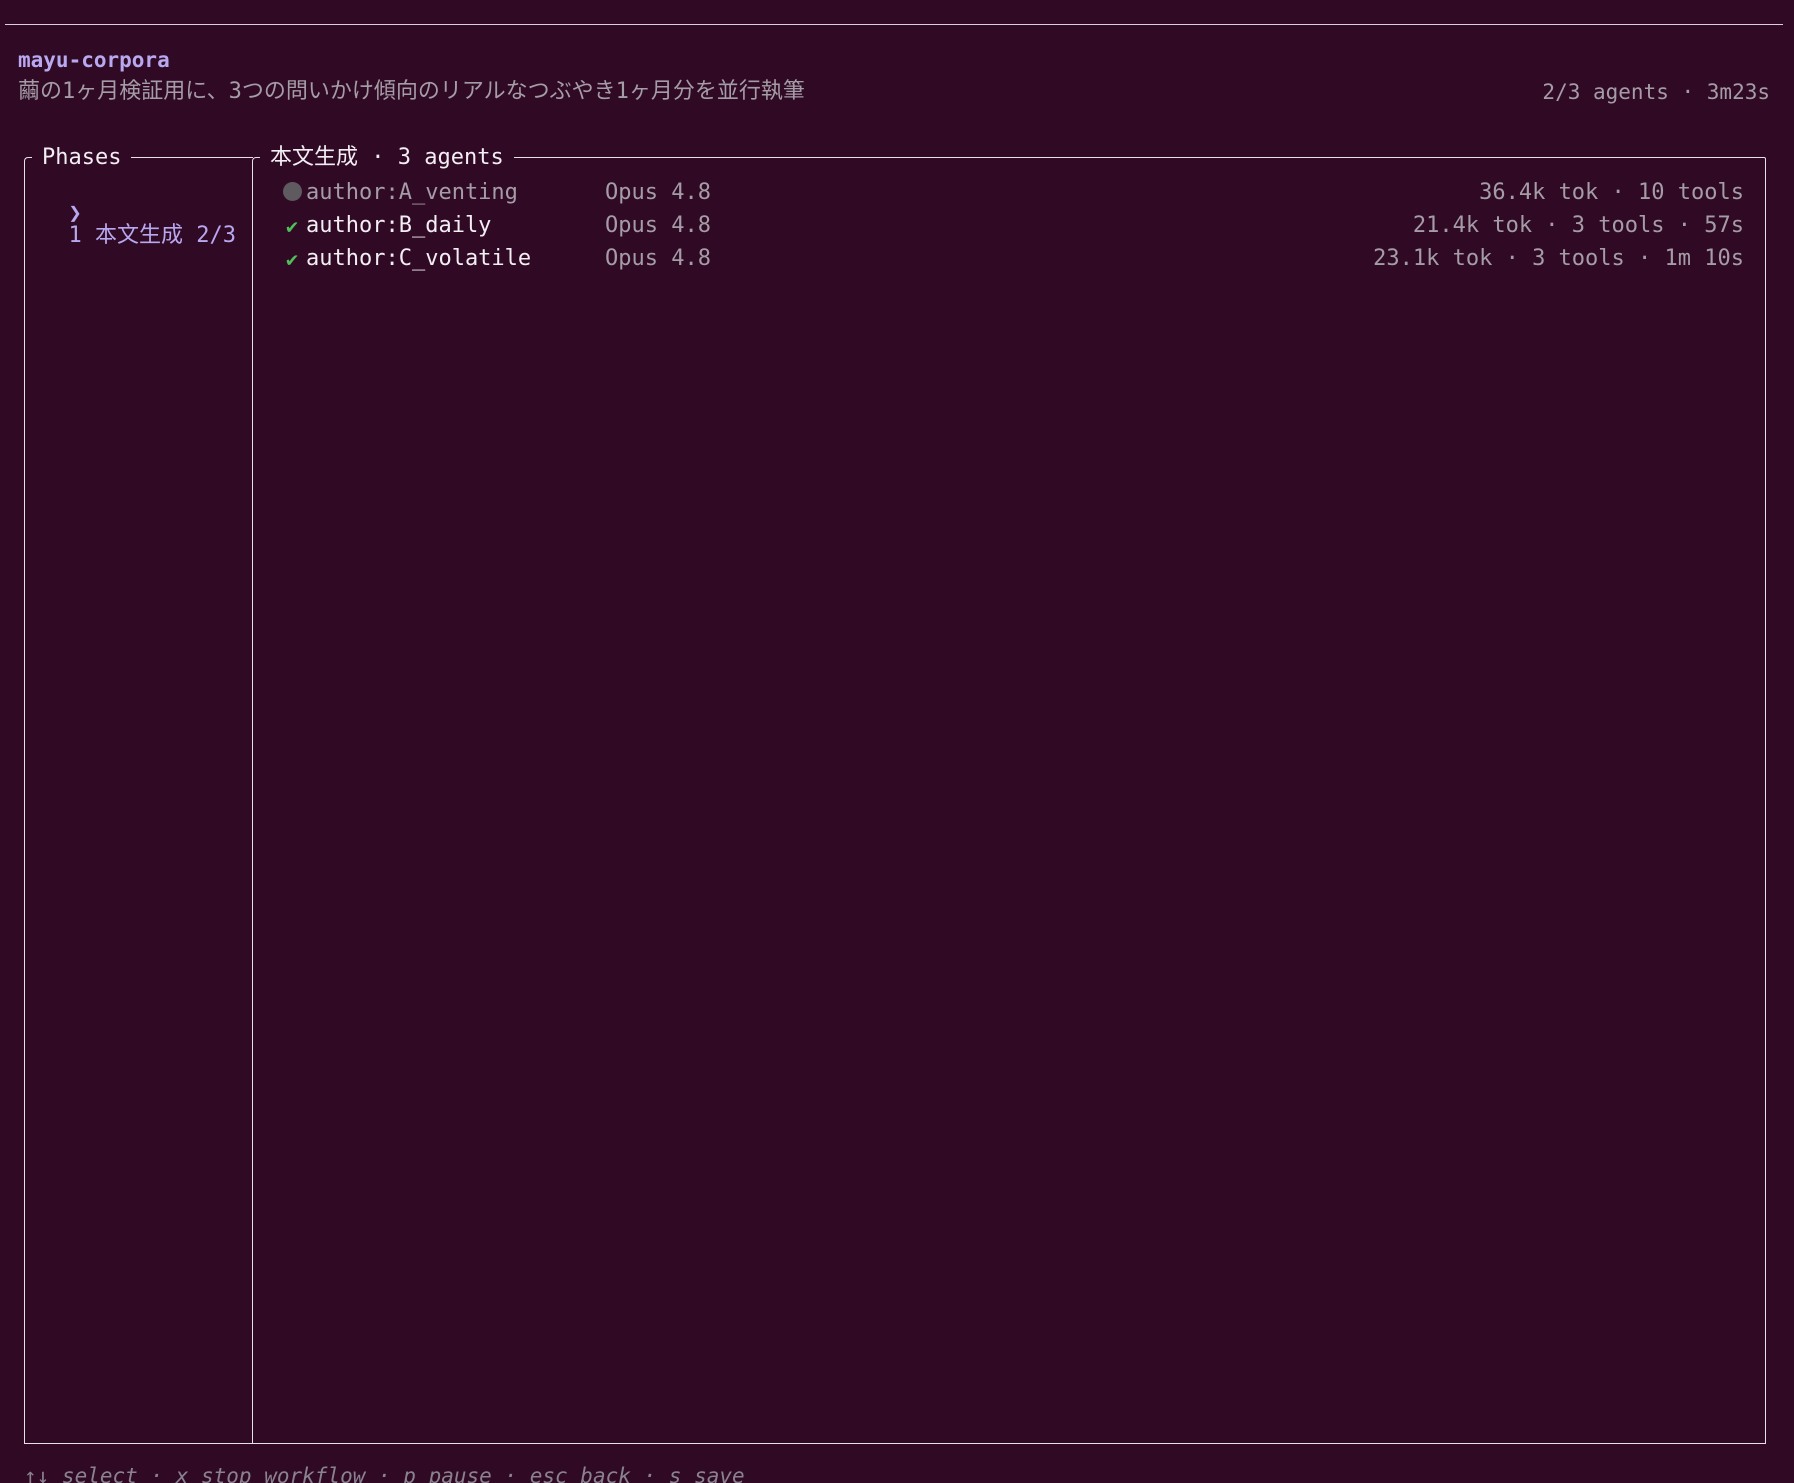 This screenshot has height=1483, width=1794. What do you see at coordinates (1611, 192) in the screenshot?
I see `agent-stats: 36.4k tok · 10 tools` at bounding box center [1611, 192].